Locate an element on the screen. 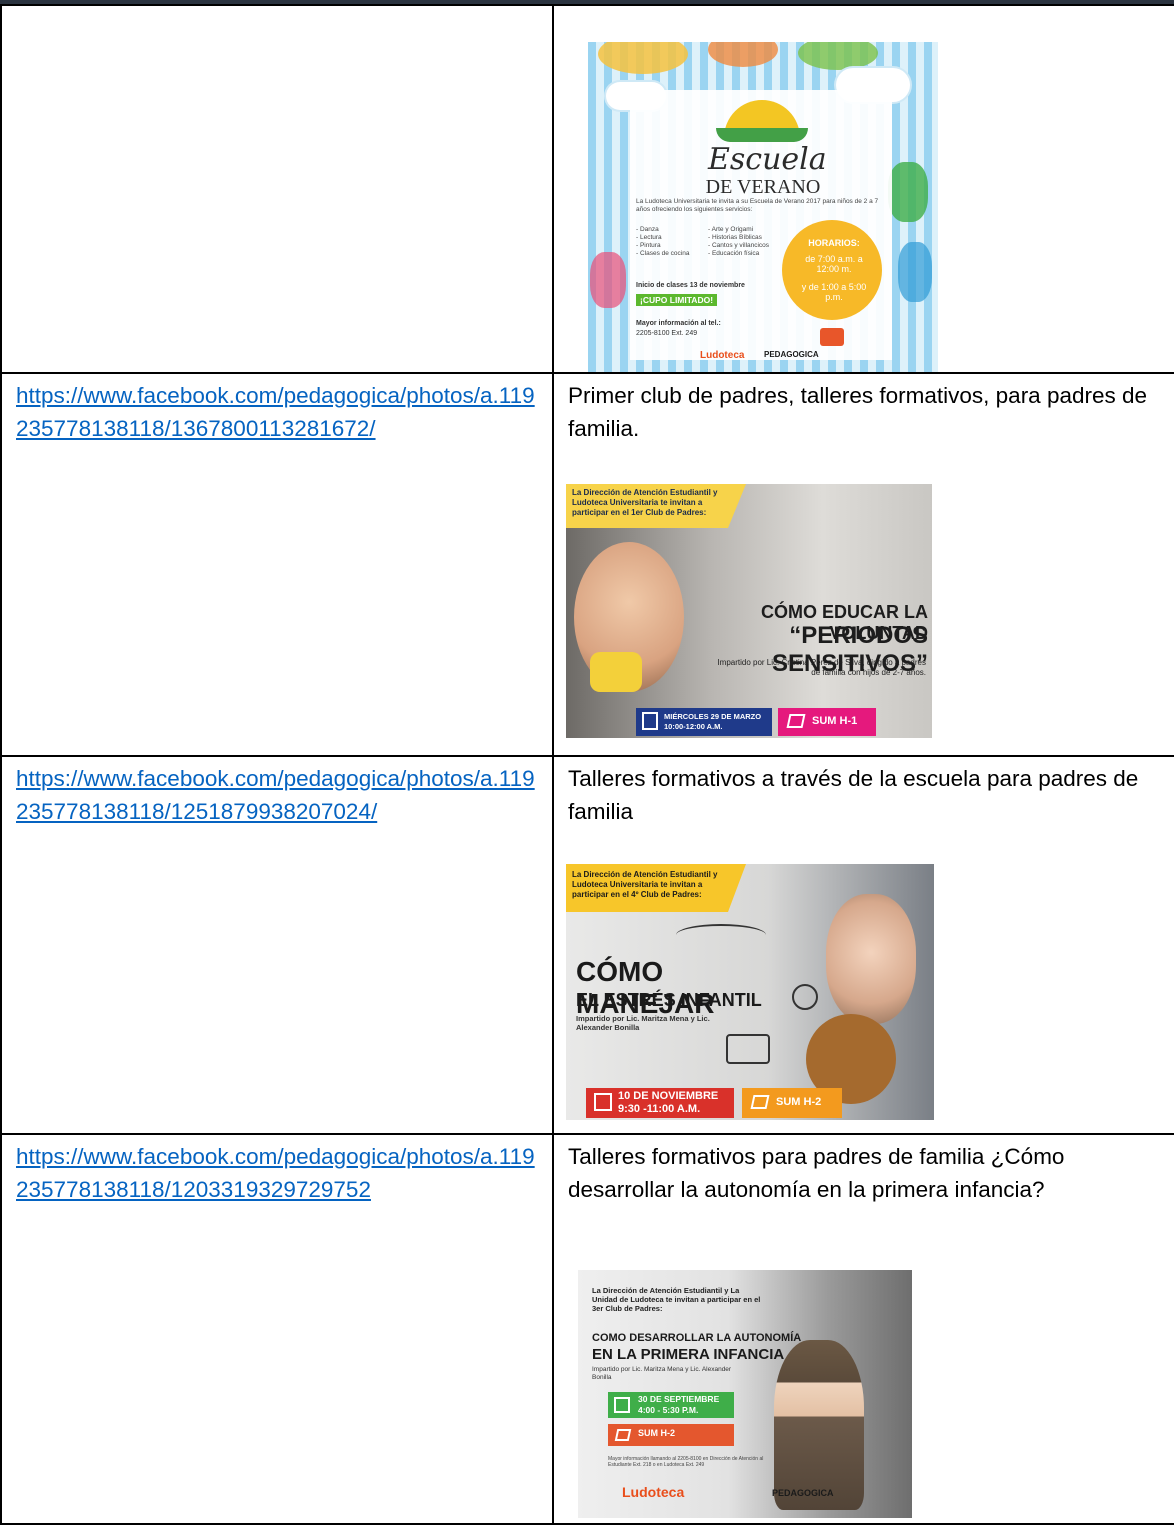  poster-date: 30 DE SEPTIEMBRE is located at coordinates (679, 1399).